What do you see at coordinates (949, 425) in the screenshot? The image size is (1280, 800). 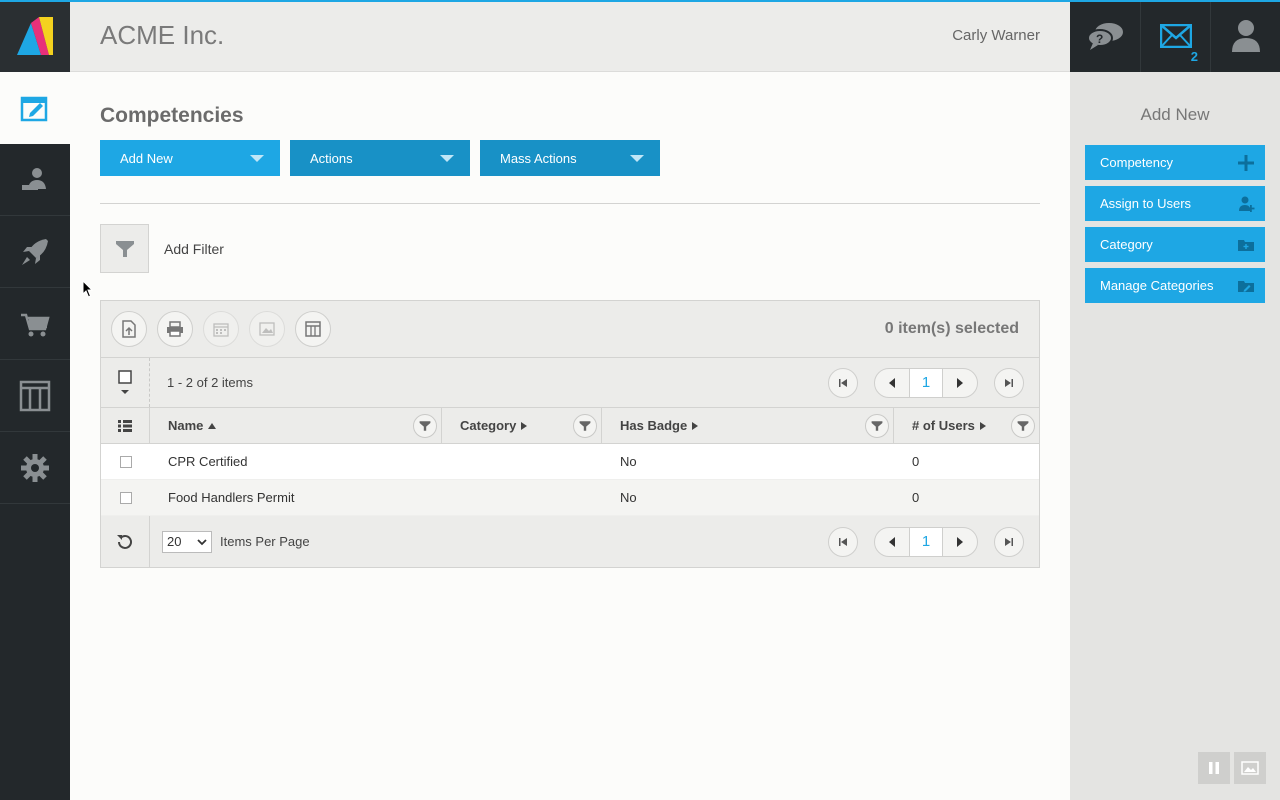 I see `sort-num-users: # of Users` at bounding box center [949, 425].